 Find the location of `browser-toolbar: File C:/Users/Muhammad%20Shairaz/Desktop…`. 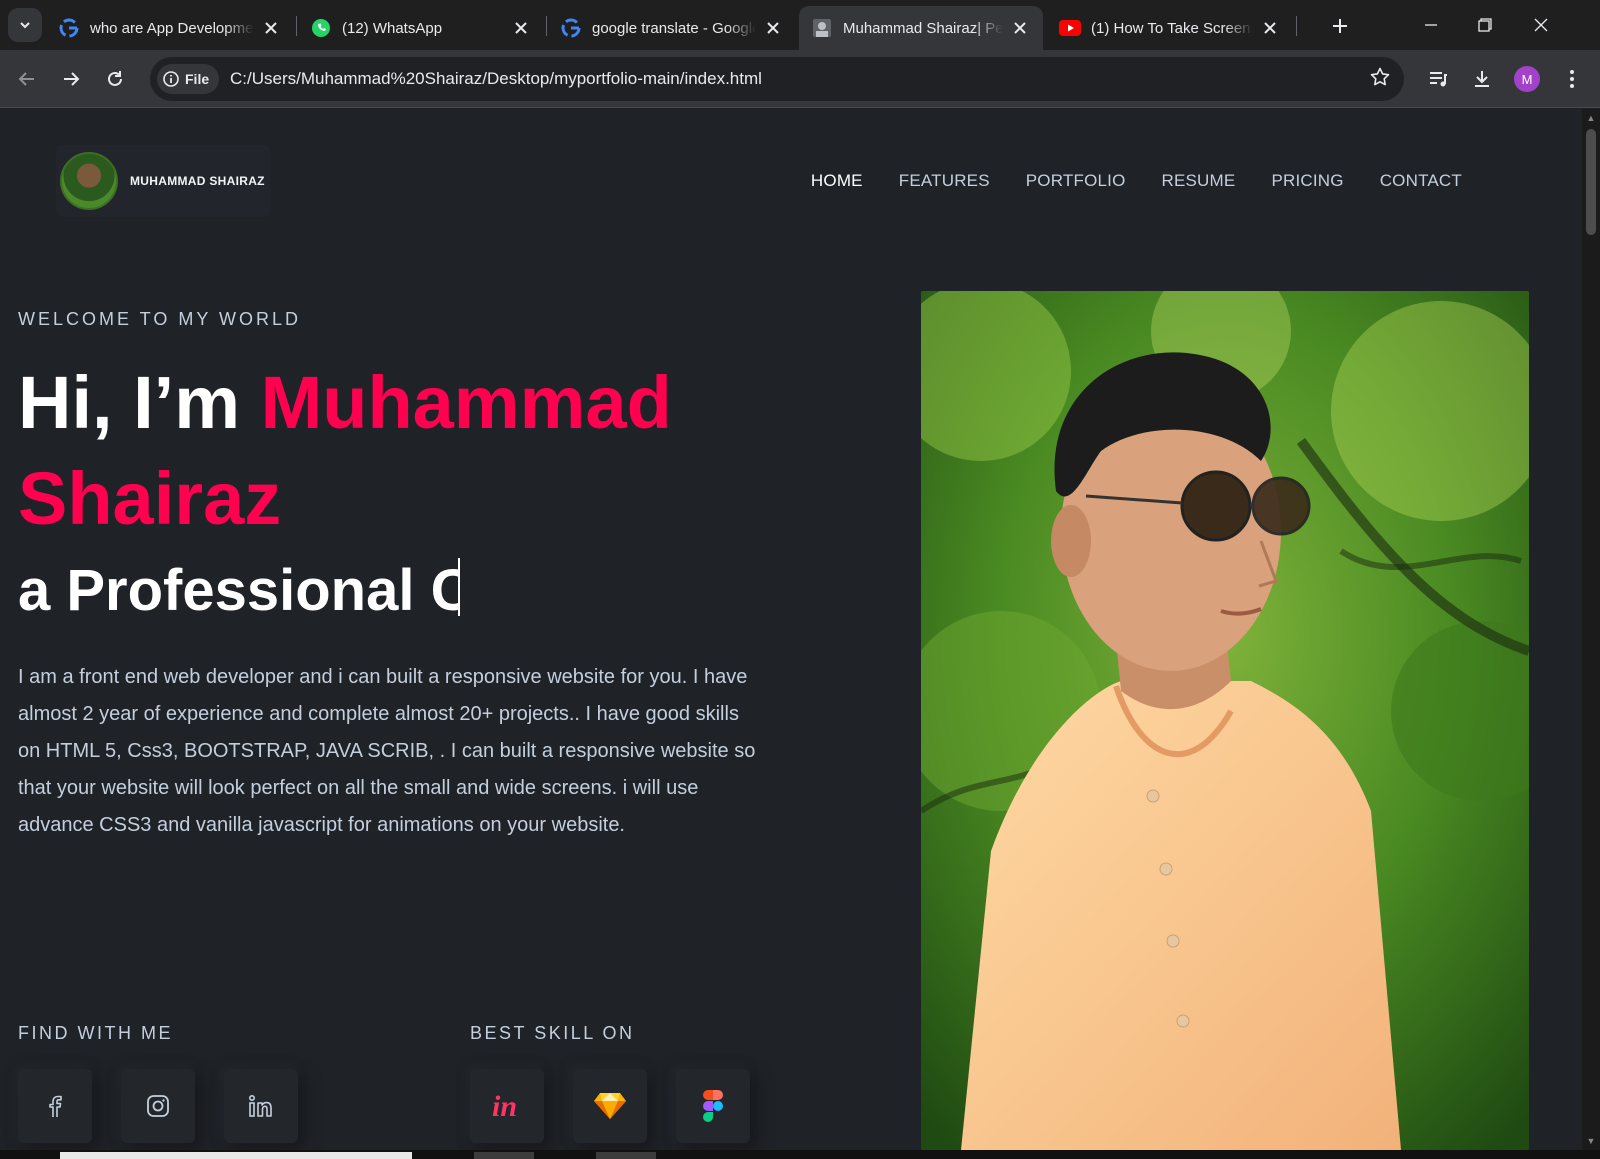

browser-toolbar: File C:/Users/Muhammad%20Shairaz/Desktop… is located at coordinates (800, 79).